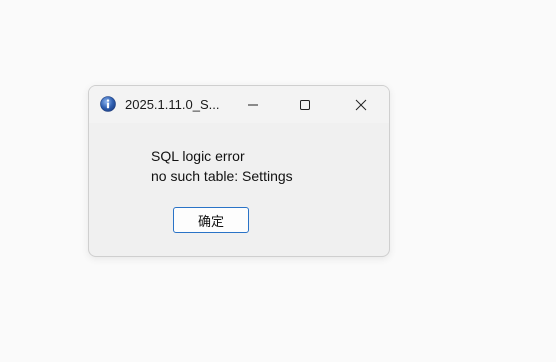 This screenshot has height=362, width=556. Describe the element at coordinates (108, 104) in the screenshot. I see `info-icon` at that location.